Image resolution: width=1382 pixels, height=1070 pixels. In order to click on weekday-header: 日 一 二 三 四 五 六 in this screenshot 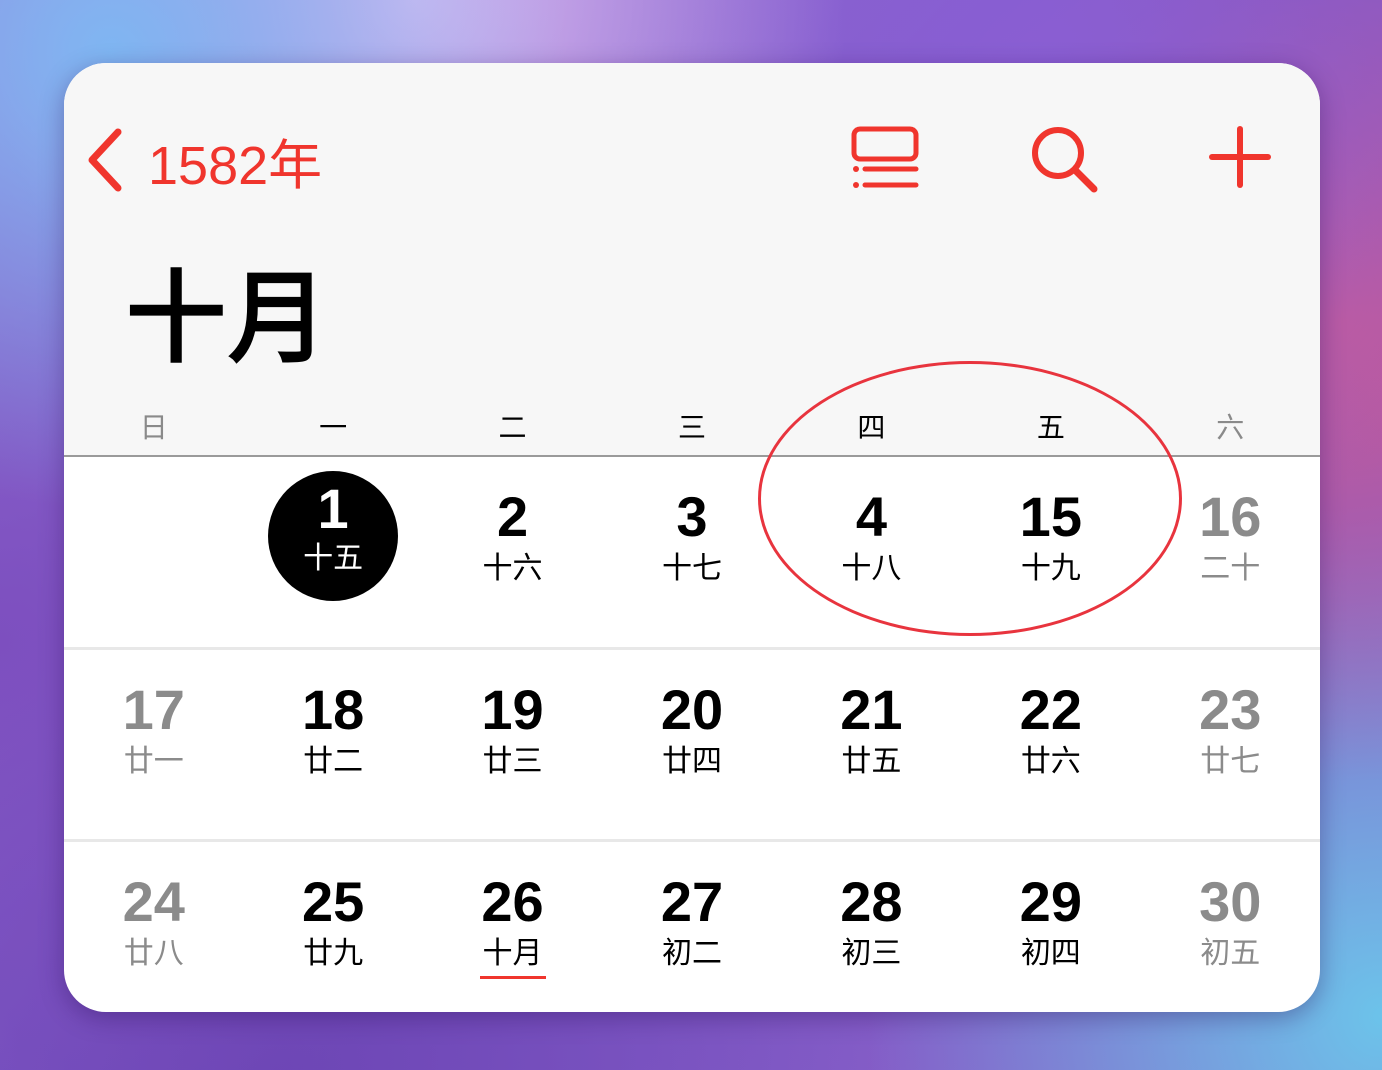, I will do `click(692, 428)`.